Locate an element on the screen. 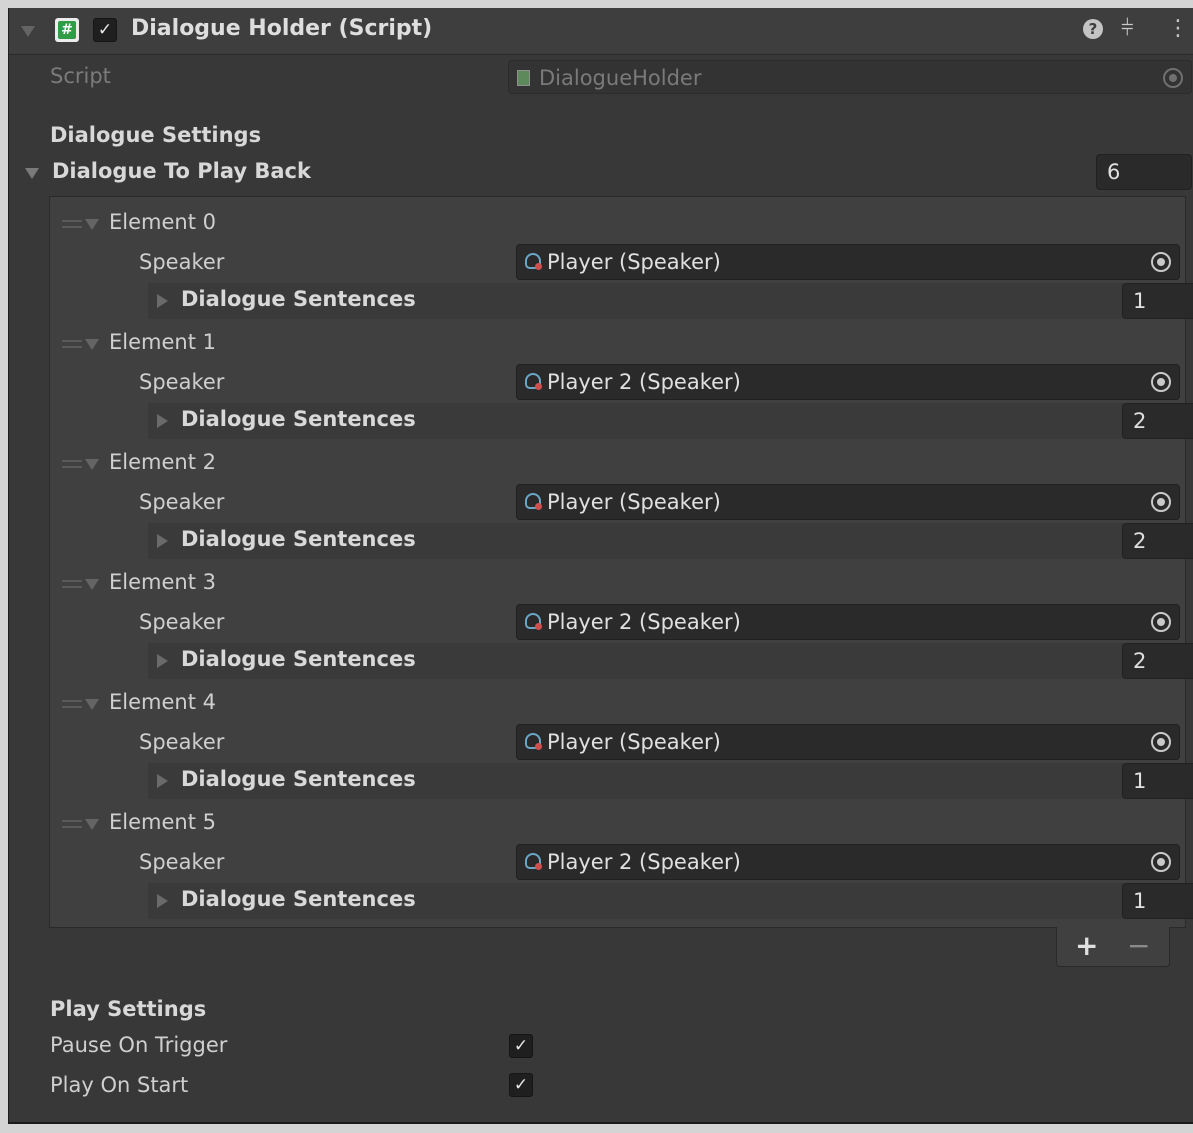 The height and width of the screenshot is (1133, 1193). fold-arrow-icon is located at coordinates (28, 31).